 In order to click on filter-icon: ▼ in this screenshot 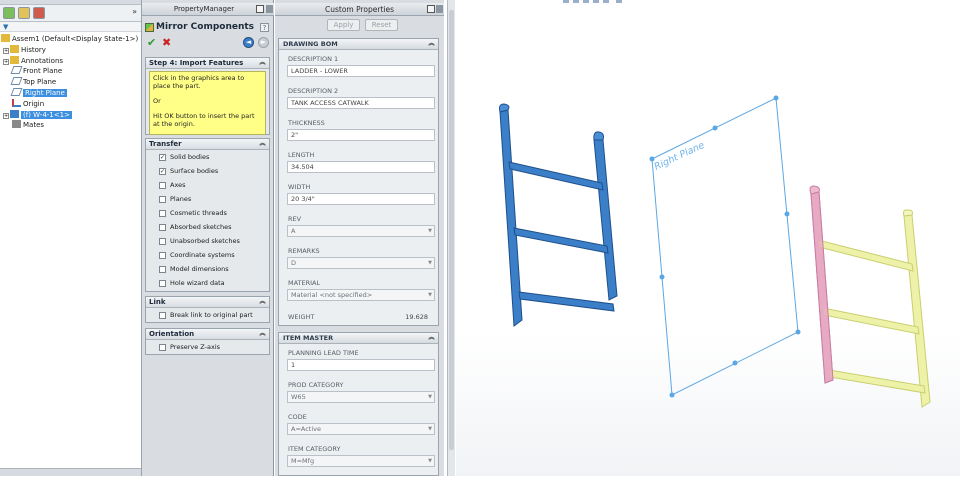, I will do `click(5, 27)`.